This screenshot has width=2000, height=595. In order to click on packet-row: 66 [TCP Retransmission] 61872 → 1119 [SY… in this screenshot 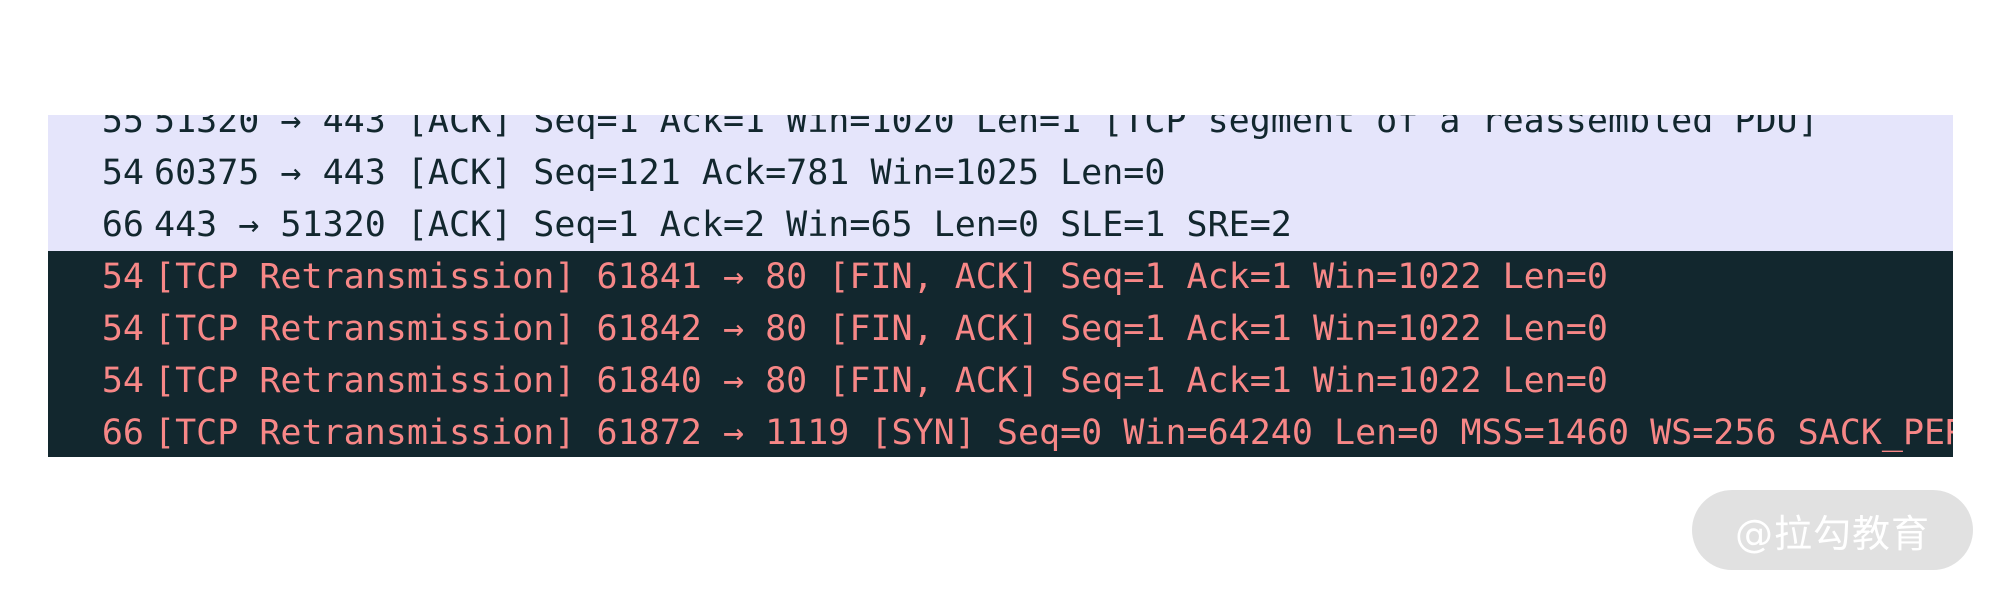, I will do `click(1000, 432)`.